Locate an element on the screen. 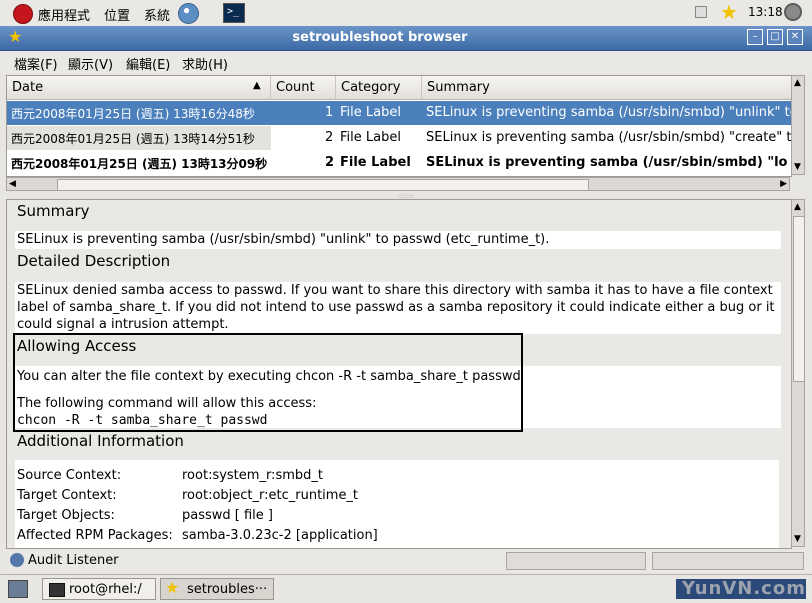 The image size is (812, 603). scroll-left-icon: ◀ is located at coordinates (12, 184).